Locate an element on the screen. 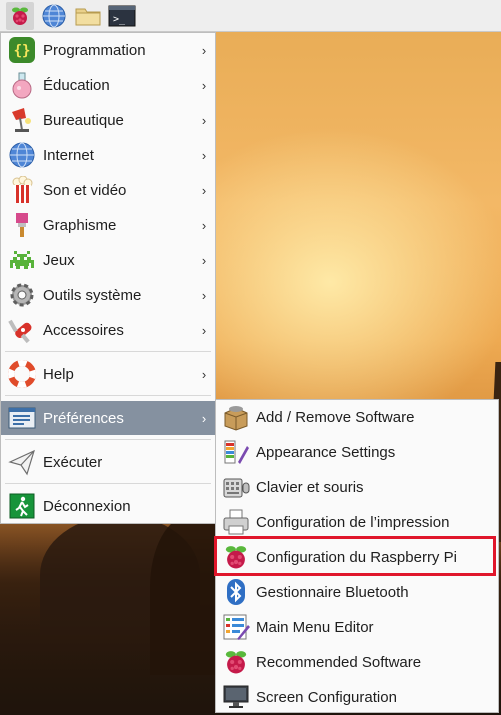 This screenshot has width=501, height=715. menu-item-bureautique: Bureautique › is located at coordinates (108, 120).